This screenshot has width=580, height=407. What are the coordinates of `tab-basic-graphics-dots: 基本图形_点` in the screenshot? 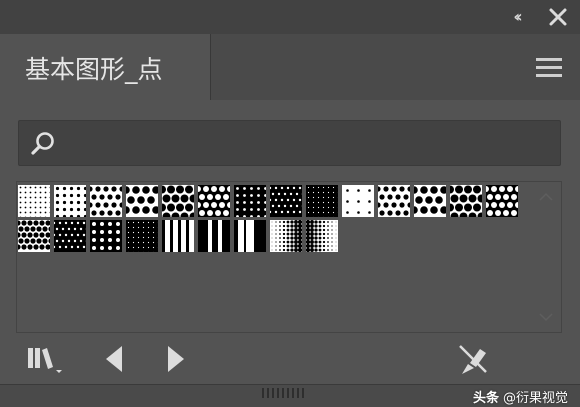 It's located at (105, 67).